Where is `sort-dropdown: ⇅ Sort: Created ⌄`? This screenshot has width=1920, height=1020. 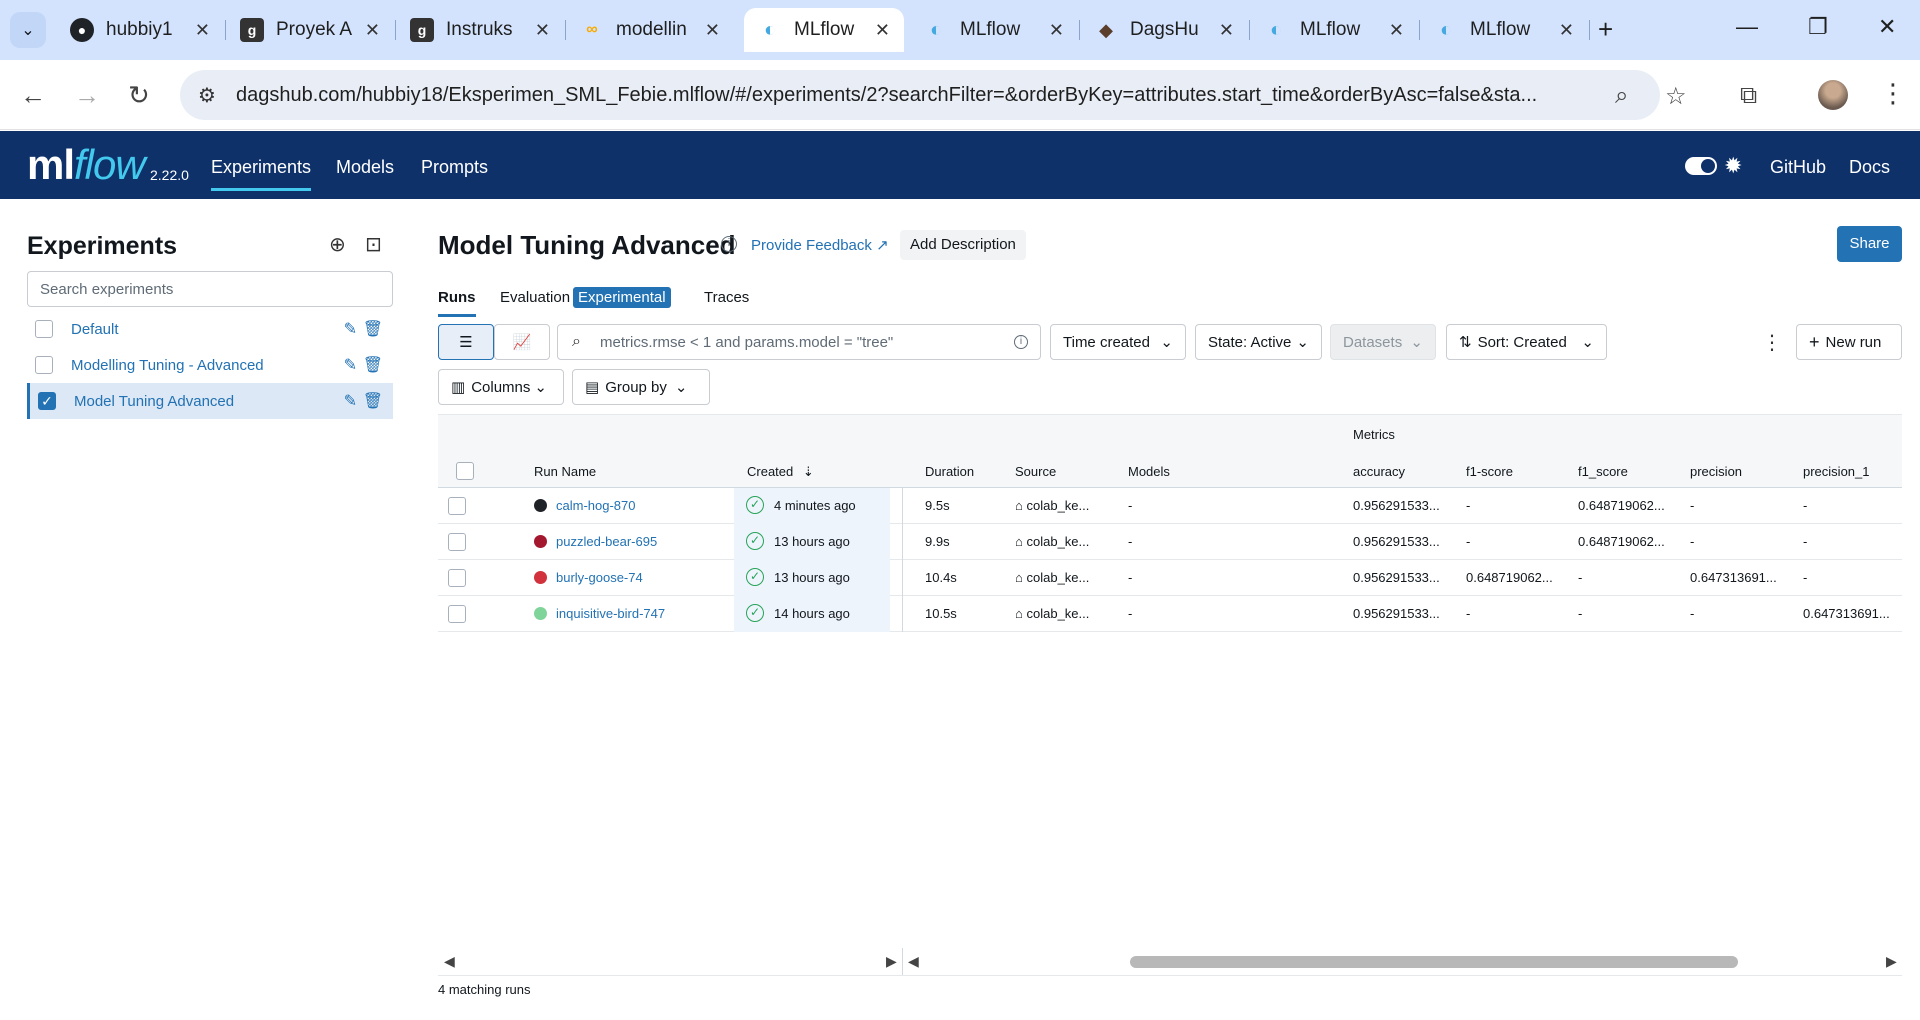 sort-dropdown: ⇅ Sort: Created ⌄ is located at coordinates (1526, 342).